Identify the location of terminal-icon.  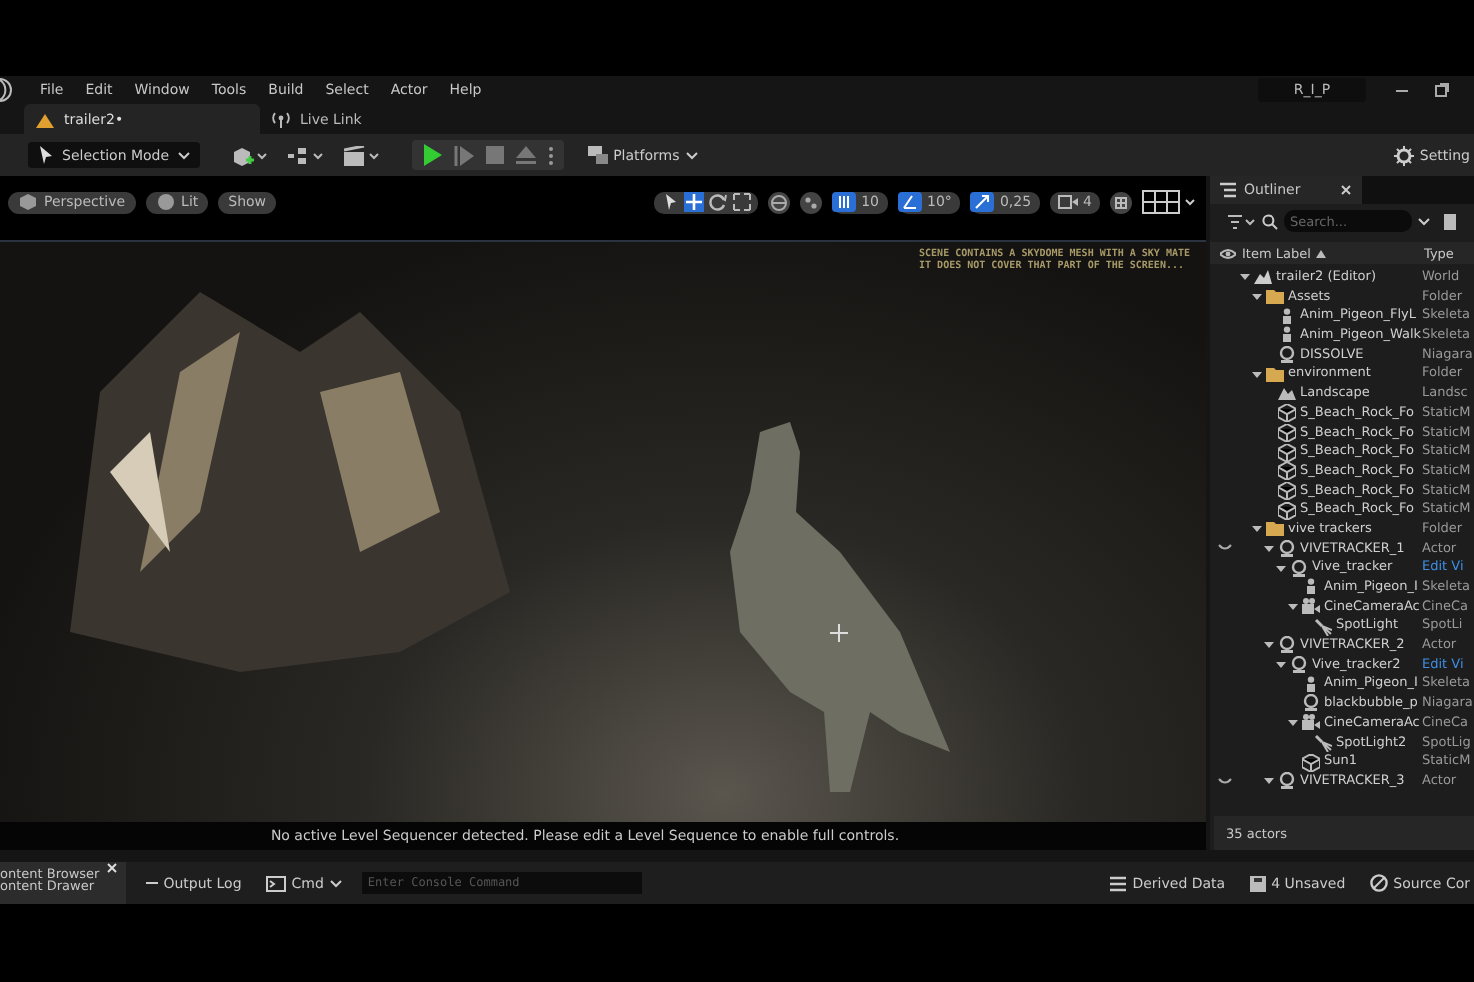
(275, 883).